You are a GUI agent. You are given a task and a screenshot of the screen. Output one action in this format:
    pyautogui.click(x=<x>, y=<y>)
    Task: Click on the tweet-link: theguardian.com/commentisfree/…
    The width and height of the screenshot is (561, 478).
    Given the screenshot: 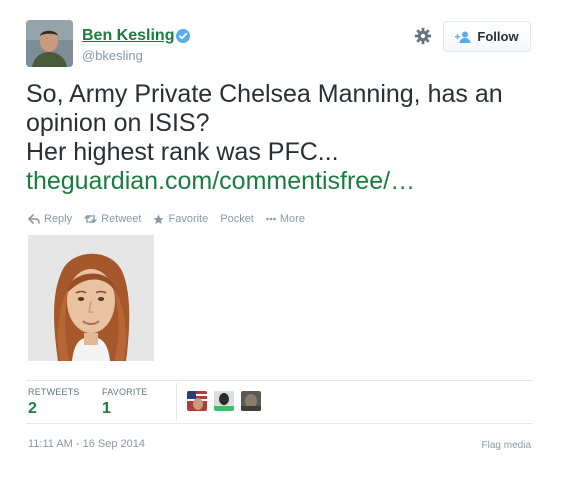 What is the action you would take?
    pyautogui.click(x=220, y=181)
    